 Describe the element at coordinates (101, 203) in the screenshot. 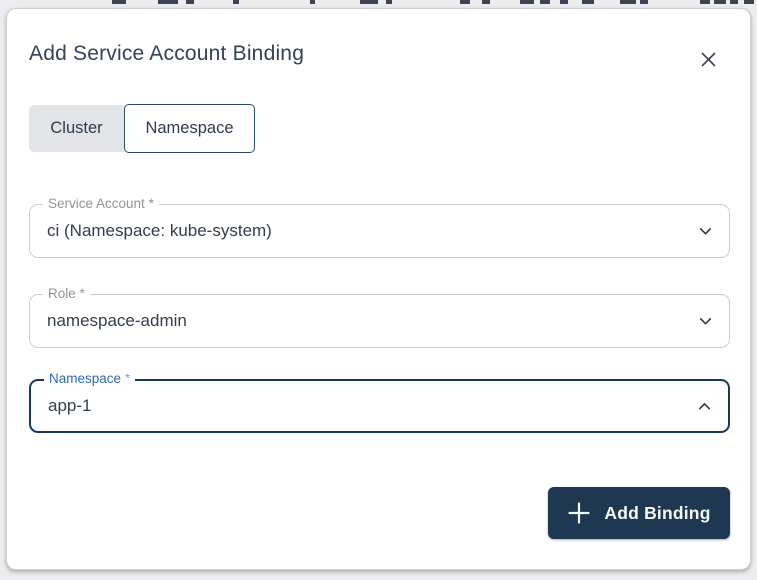

I see `service-account-label: Service Account *` at that location.